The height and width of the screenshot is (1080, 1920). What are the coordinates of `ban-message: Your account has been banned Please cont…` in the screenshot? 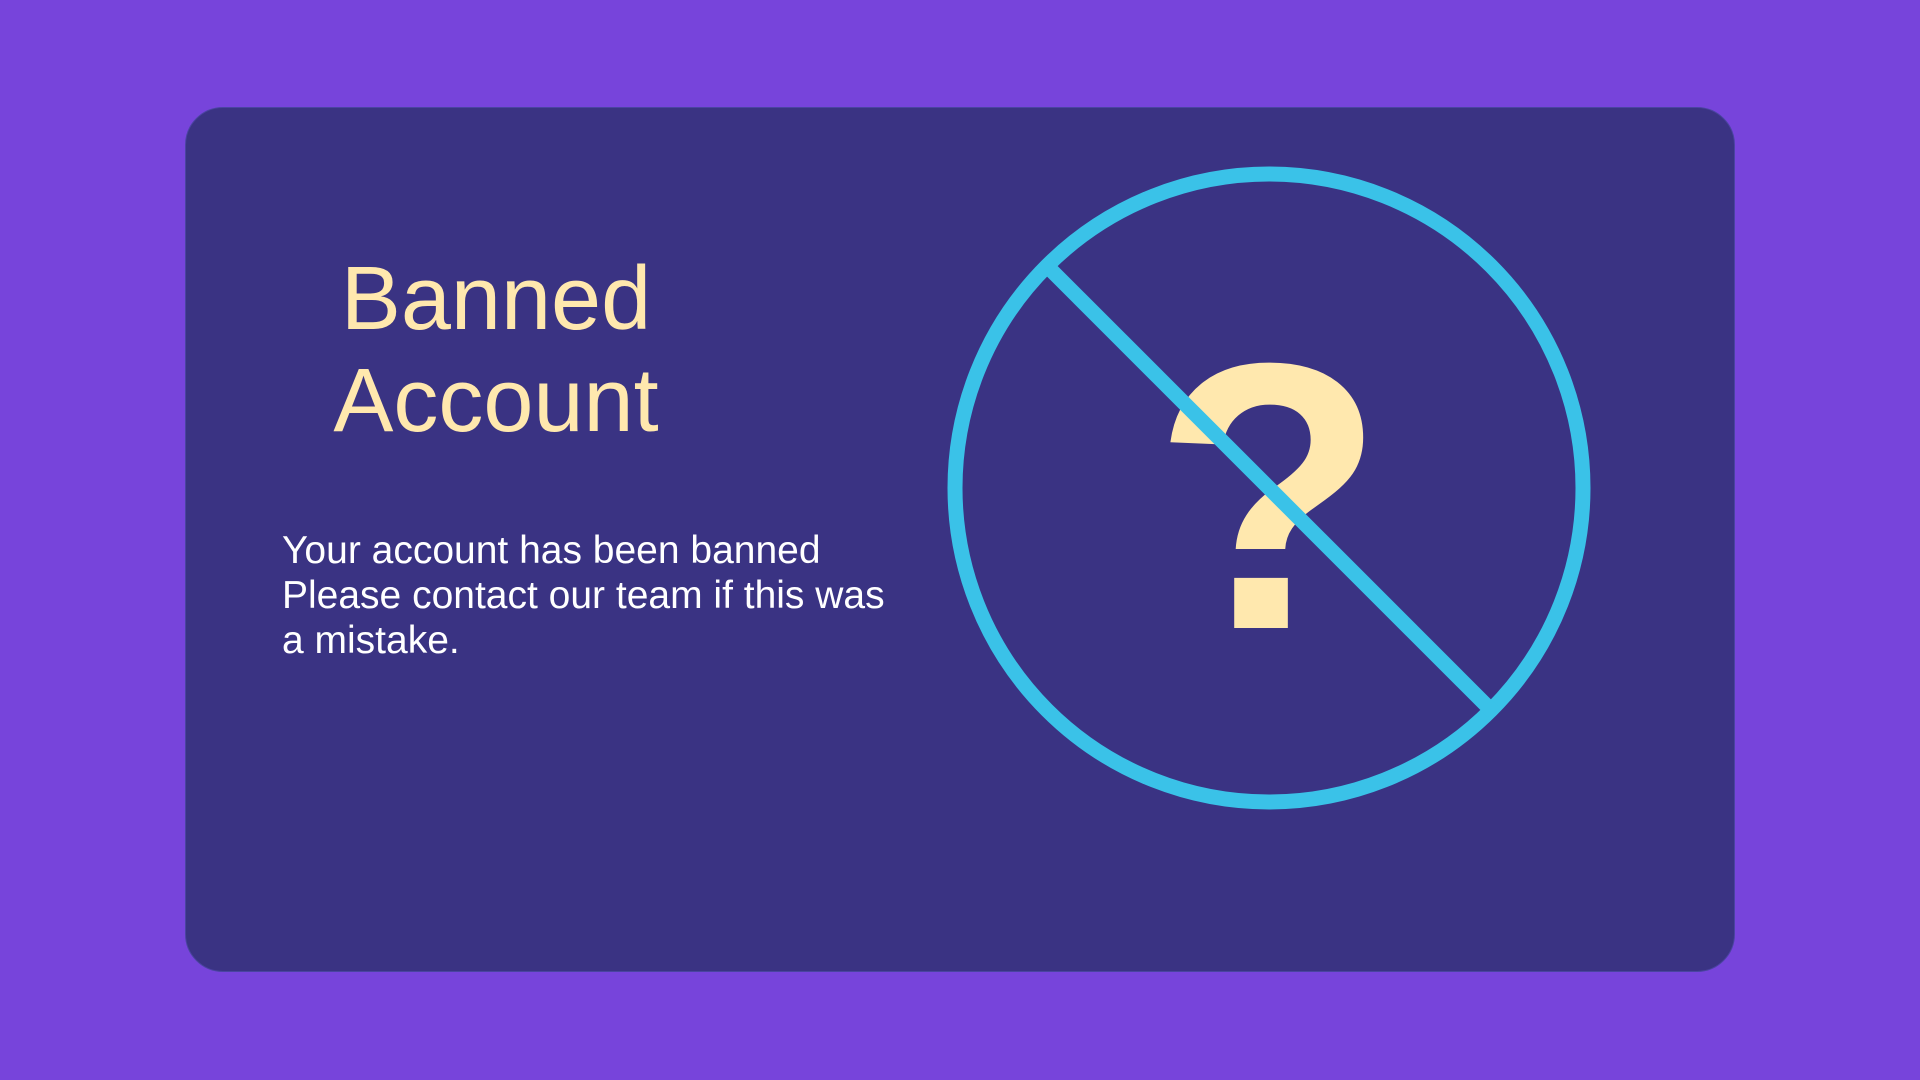 It's located at (602, 595).